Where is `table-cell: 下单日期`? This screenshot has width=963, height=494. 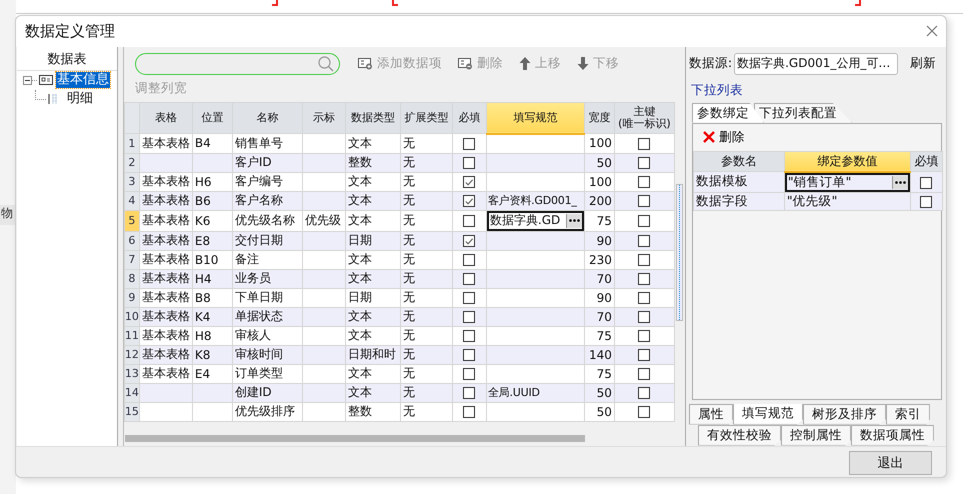
table-cell: 下单日期 is located at coordinates (267, 297).